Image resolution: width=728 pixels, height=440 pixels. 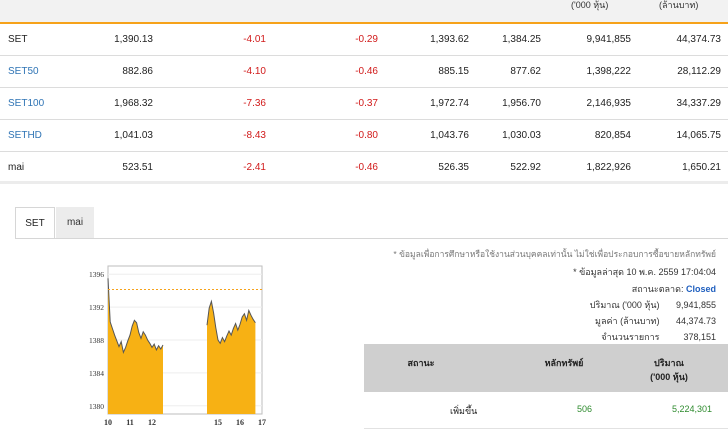 I want to click on total-volume-line: ปริมาณ ('000 หุ้น) 9,941,855, so click(x=653, y=305).